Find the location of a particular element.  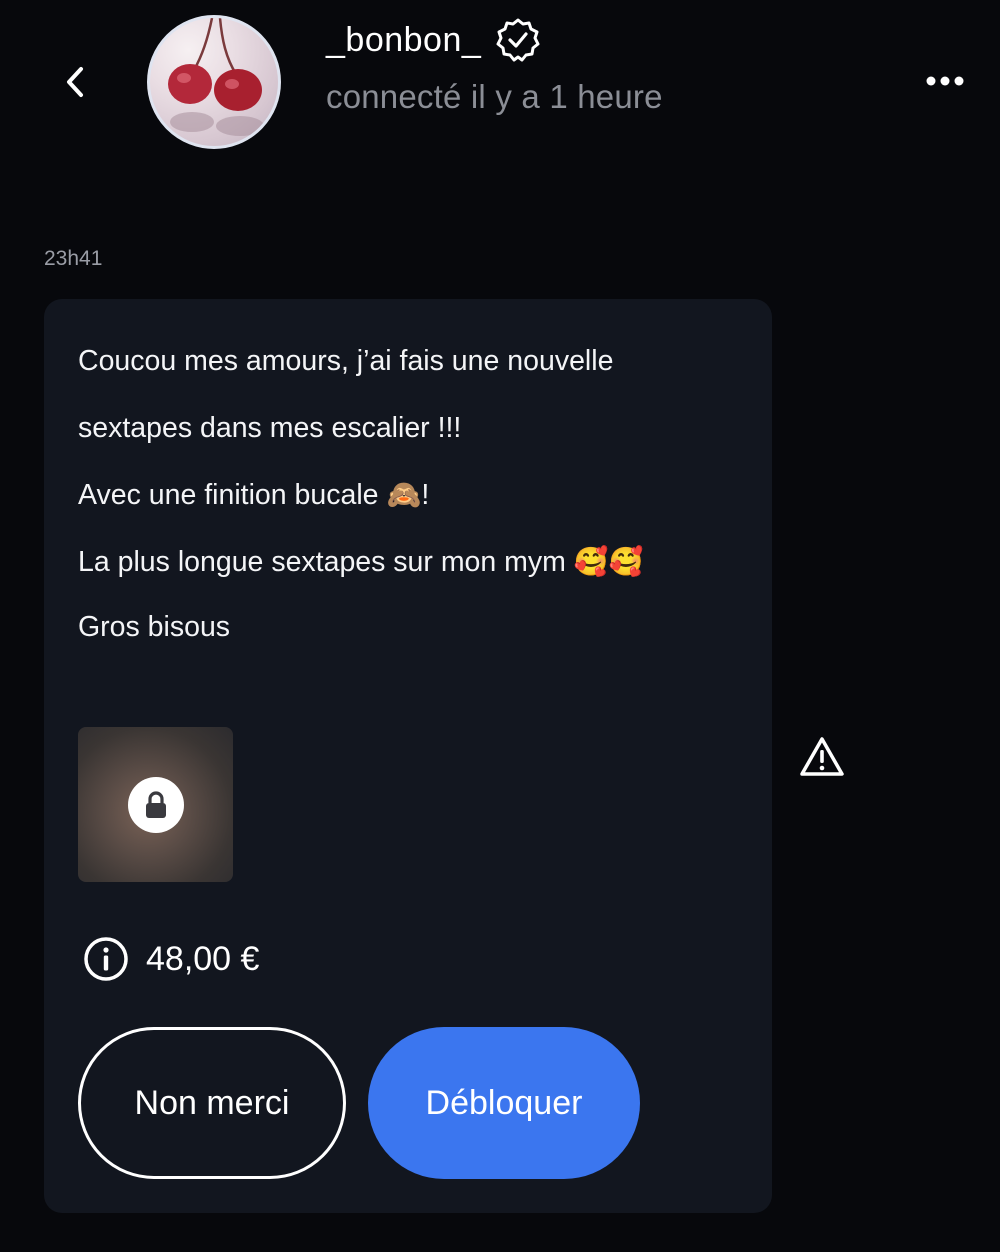

message-line-3: Avec une finition bucale 🙈! is located at coordinates (253, 495).